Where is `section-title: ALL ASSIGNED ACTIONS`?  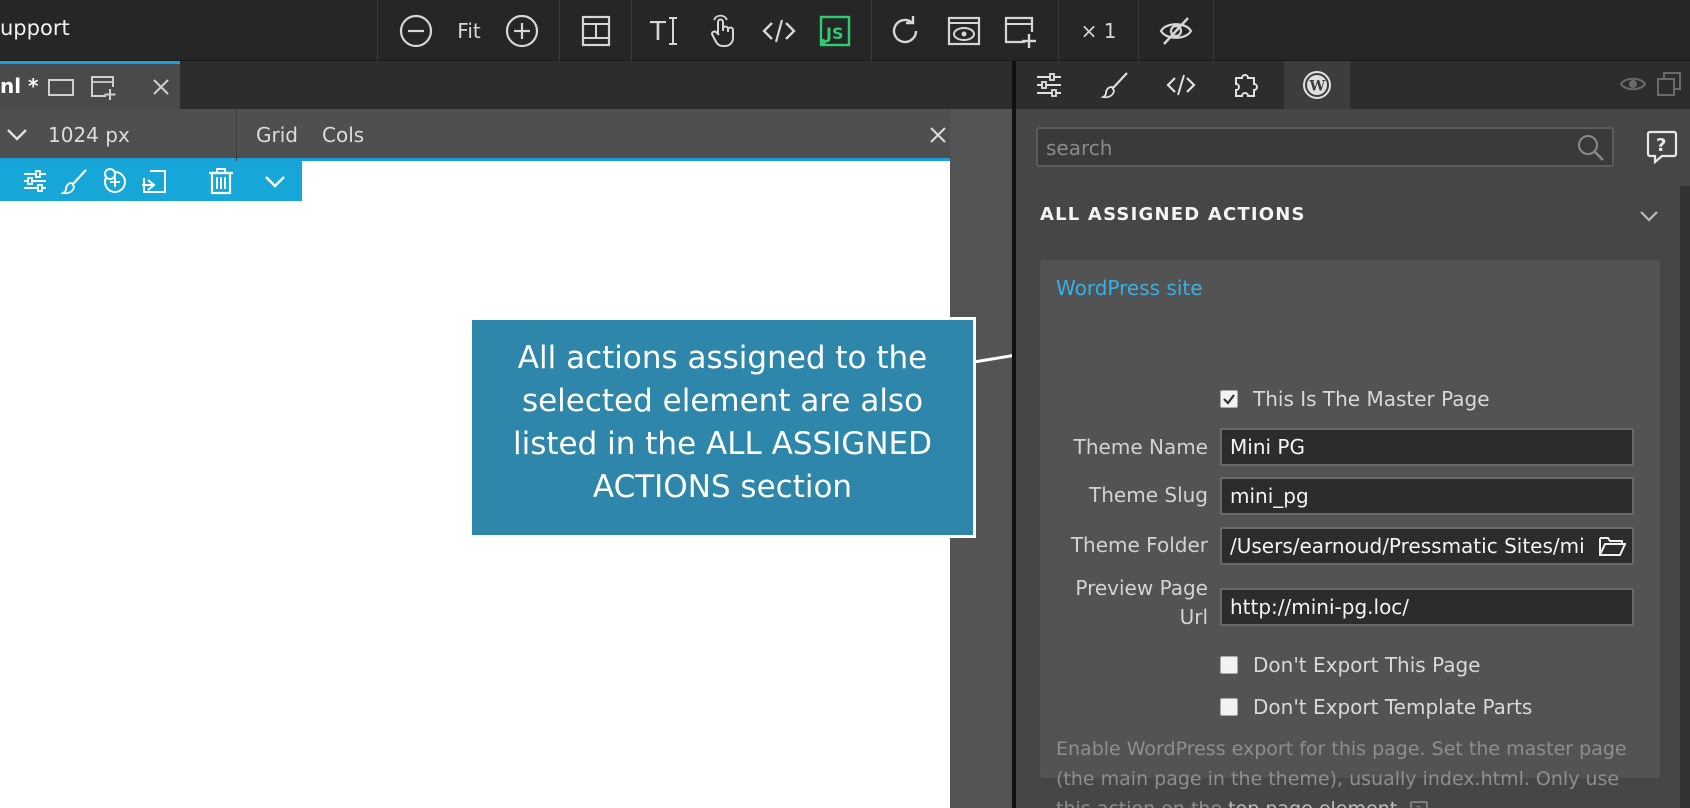
section-title: ALL ASSIGNED ACTIONS is located at coordinates (1173, 214).